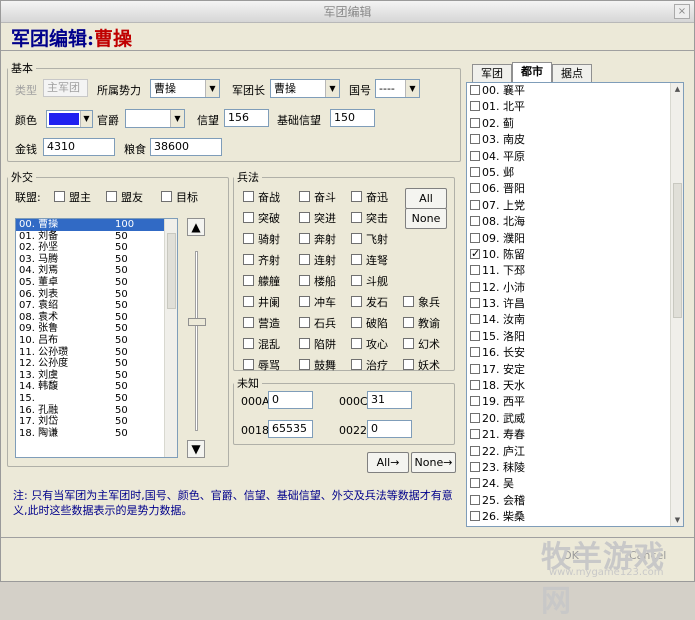 This screenshot has height=620, width=695. Describe the element at coordinates (532, 72) in the screenshot. I see `tab-cities: 都市` at that location.